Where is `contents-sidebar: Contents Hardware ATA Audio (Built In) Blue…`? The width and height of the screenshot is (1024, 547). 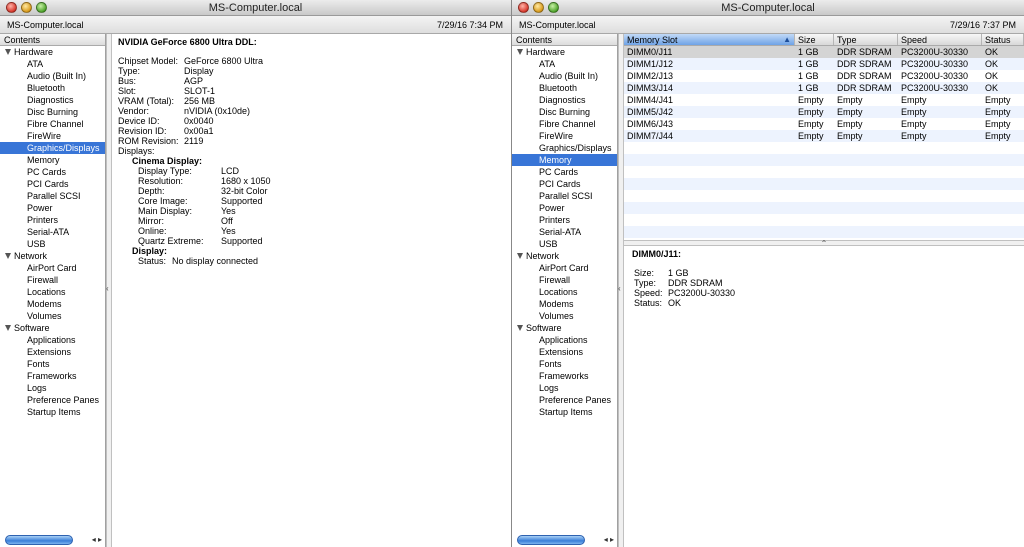
contents-sidebar: Contents Hardware ATA Audio (Built In) Blue… is located at coordinates (565, 290).